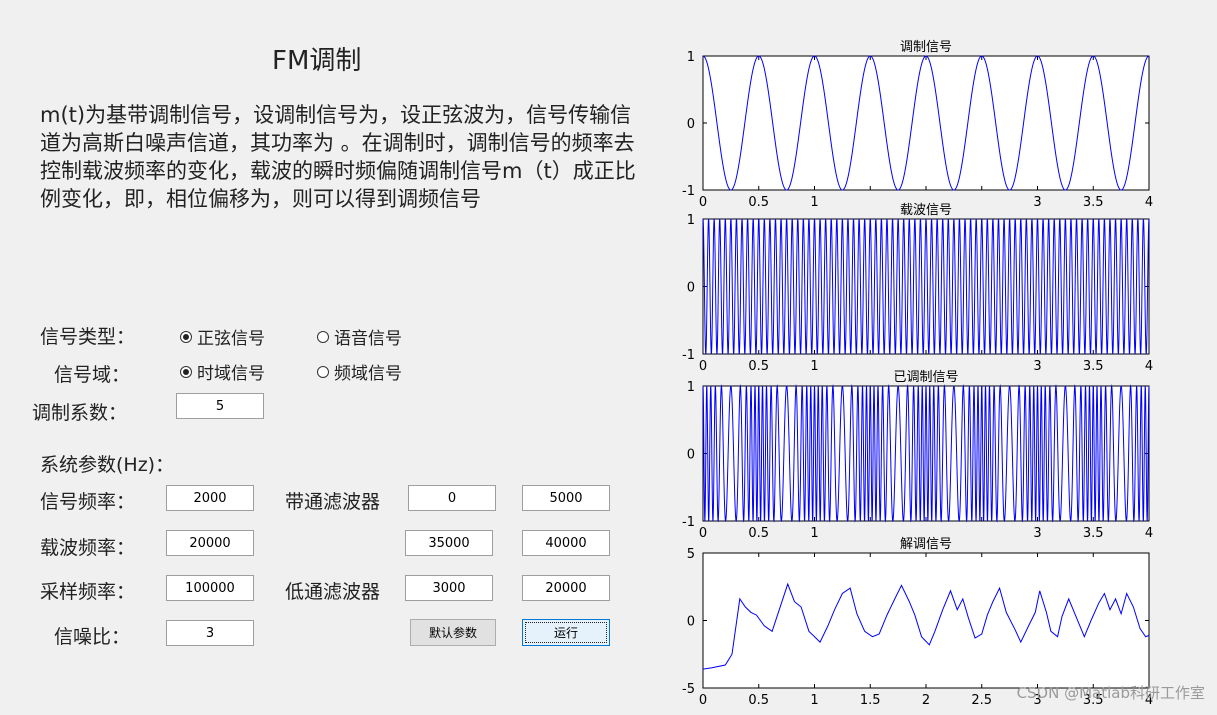 This screenshot has width=1217, height=715. I want to click on radio-sine: 正弦信号, so click(222, 336).